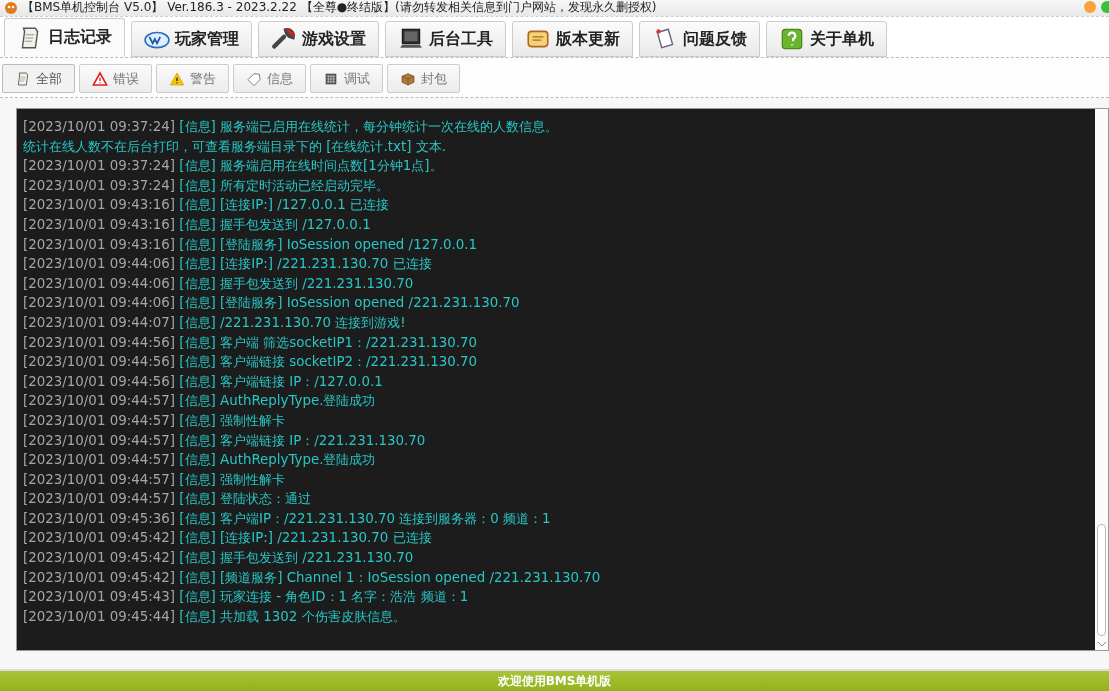 Image resolution: width=1109 pixels, height=691 pixels. I want to click on log-message: 服务端启用在线时间点数[1分钟1点]。, so click(331, 166).